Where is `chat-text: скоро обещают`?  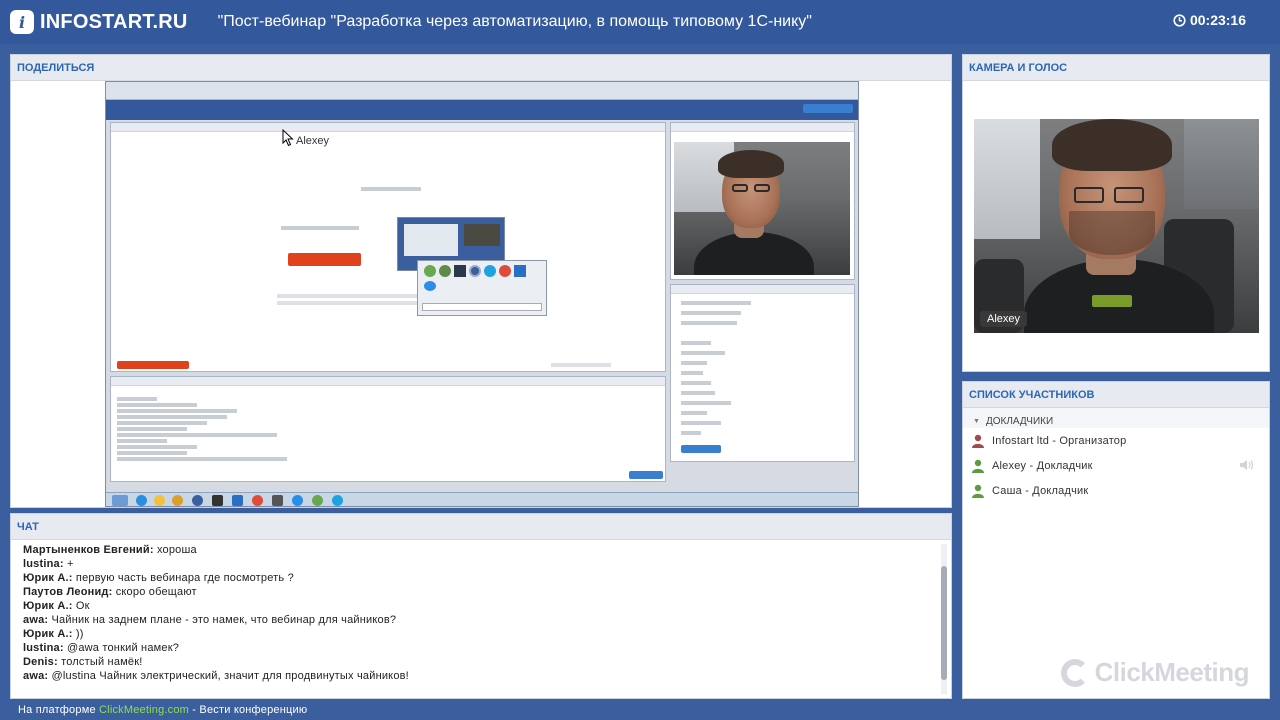 chat-text: скоро обещают is located at coordinates (154, 592).